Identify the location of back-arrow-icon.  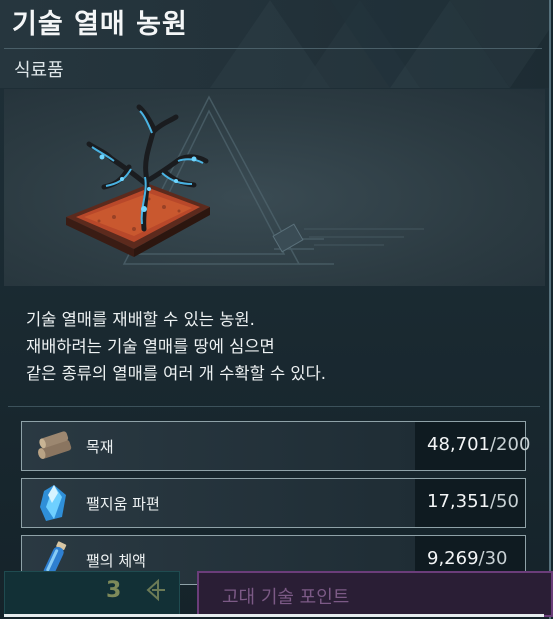
(156, 590).